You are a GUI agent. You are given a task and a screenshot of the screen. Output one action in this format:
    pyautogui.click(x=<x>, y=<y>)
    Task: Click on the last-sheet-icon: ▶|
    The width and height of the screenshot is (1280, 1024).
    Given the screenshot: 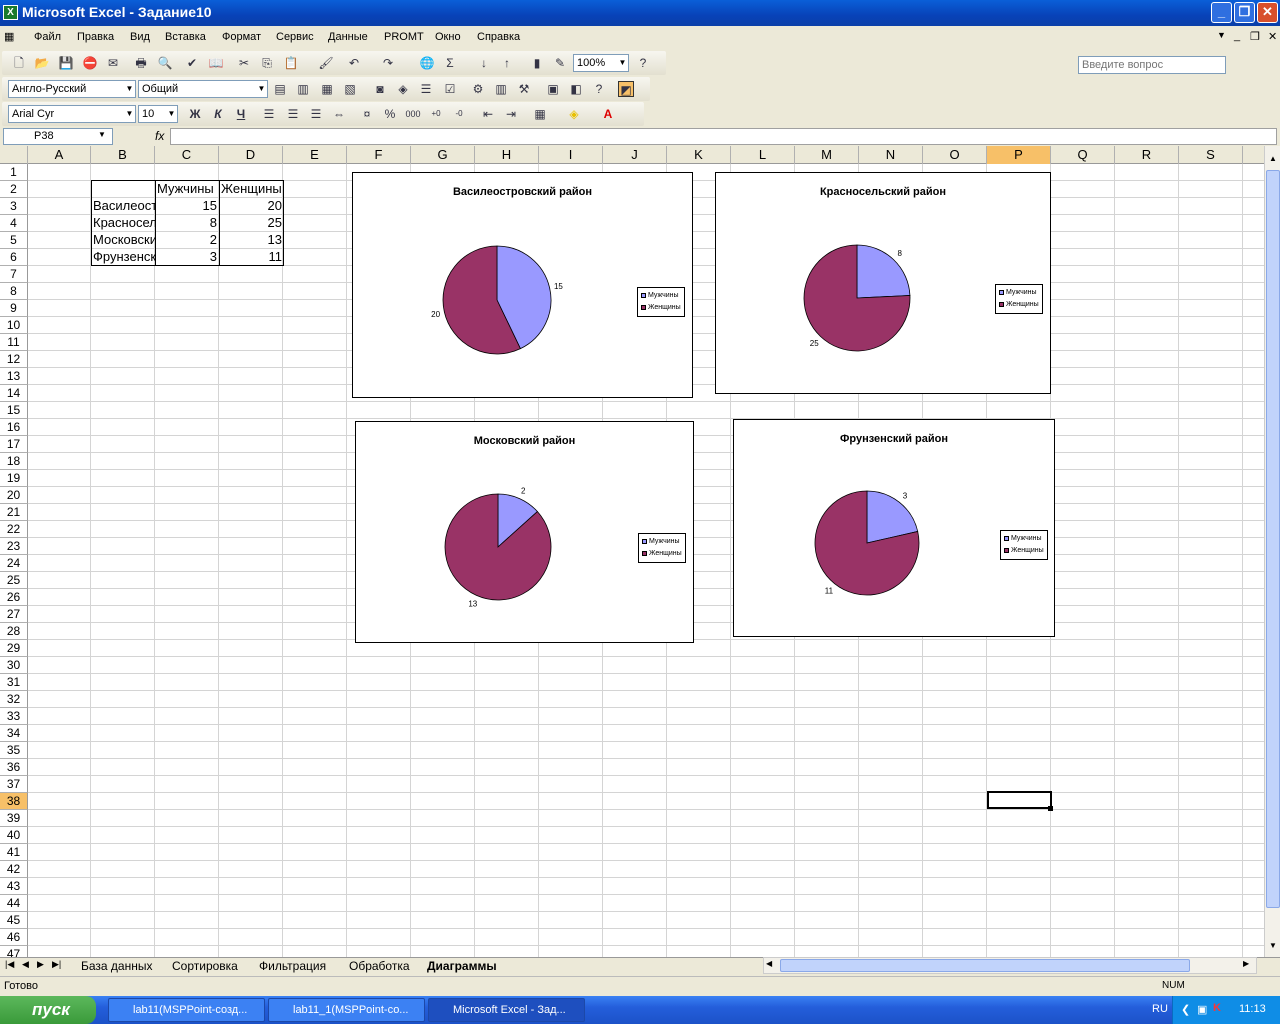 What is the action you would take?
    pyautogui.click(x=56, y=964)
    